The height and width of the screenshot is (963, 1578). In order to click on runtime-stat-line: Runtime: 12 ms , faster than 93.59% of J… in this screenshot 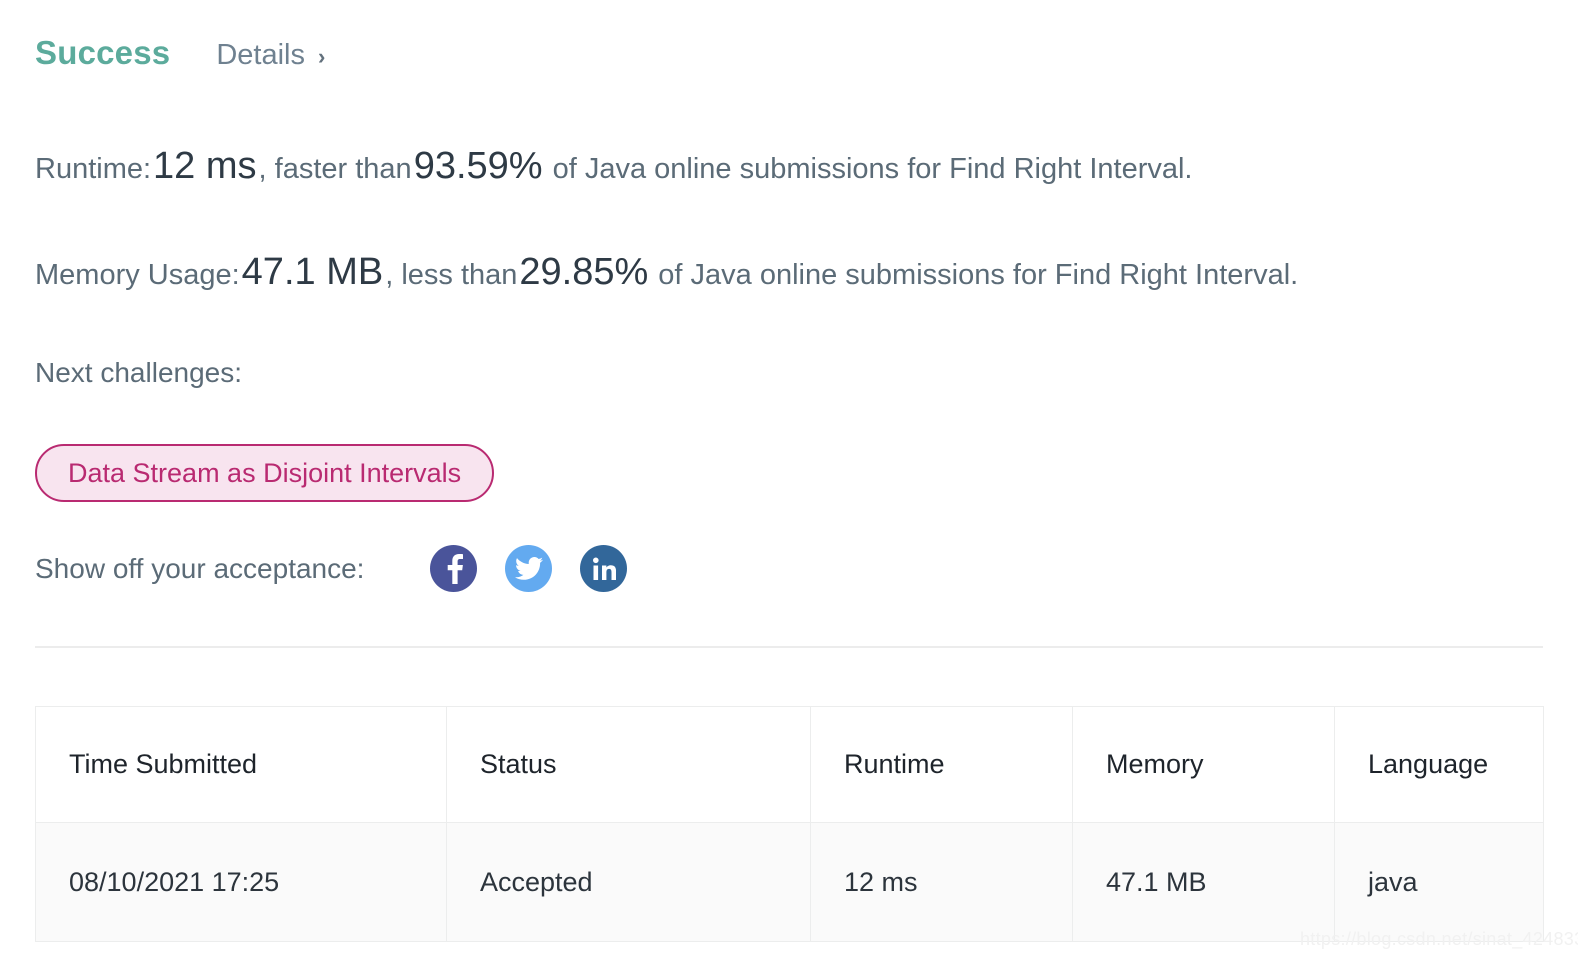, I will do `click(614, 166)`.